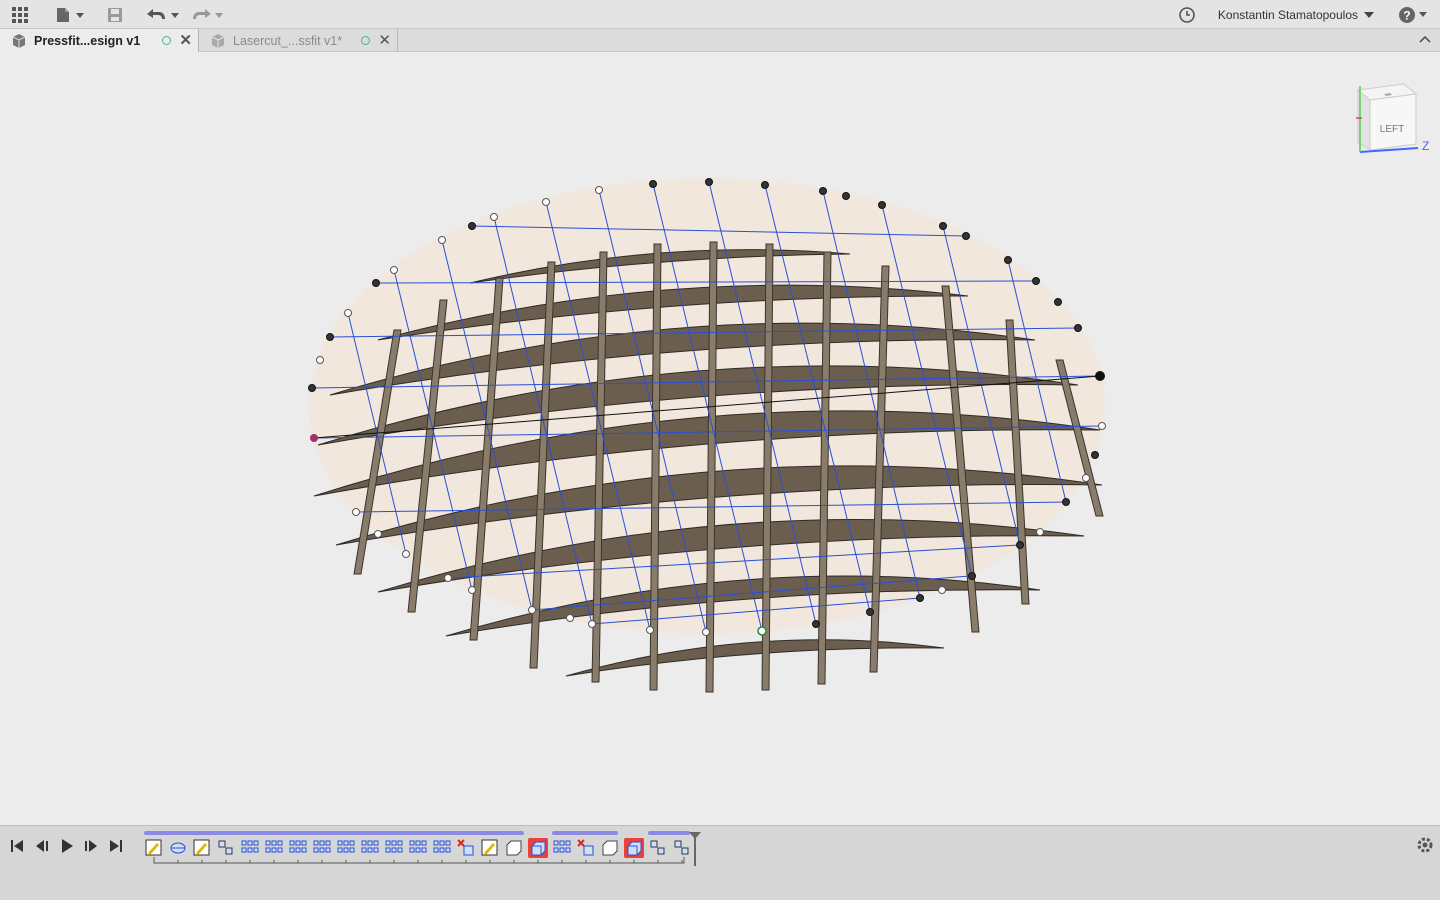 Image resolution: width=1440 pixels, height=900 pixels. Describe the element at coordinates (67, 846) in the screenshot. I see `play-button` at that location.